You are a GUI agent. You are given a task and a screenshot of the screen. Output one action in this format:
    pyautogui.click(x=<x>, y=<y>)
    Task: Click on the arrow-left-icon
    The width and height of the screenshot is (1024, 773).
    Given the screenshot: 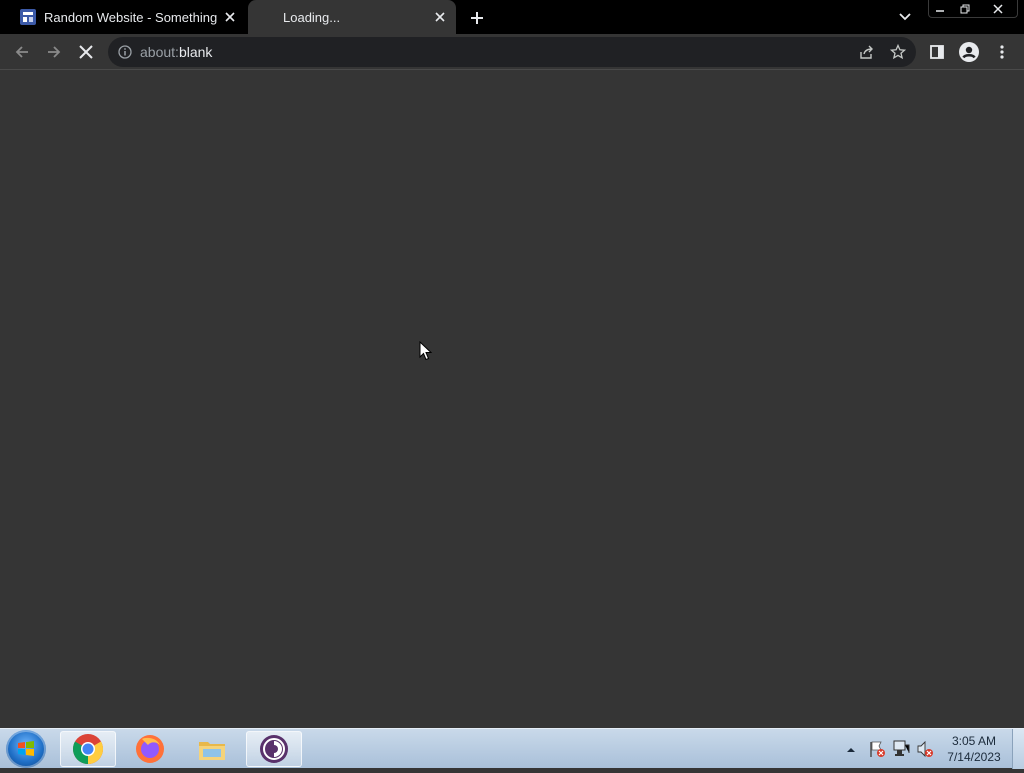 What is the action you would take?
    pyautogui.click(x=21, y=52)
    